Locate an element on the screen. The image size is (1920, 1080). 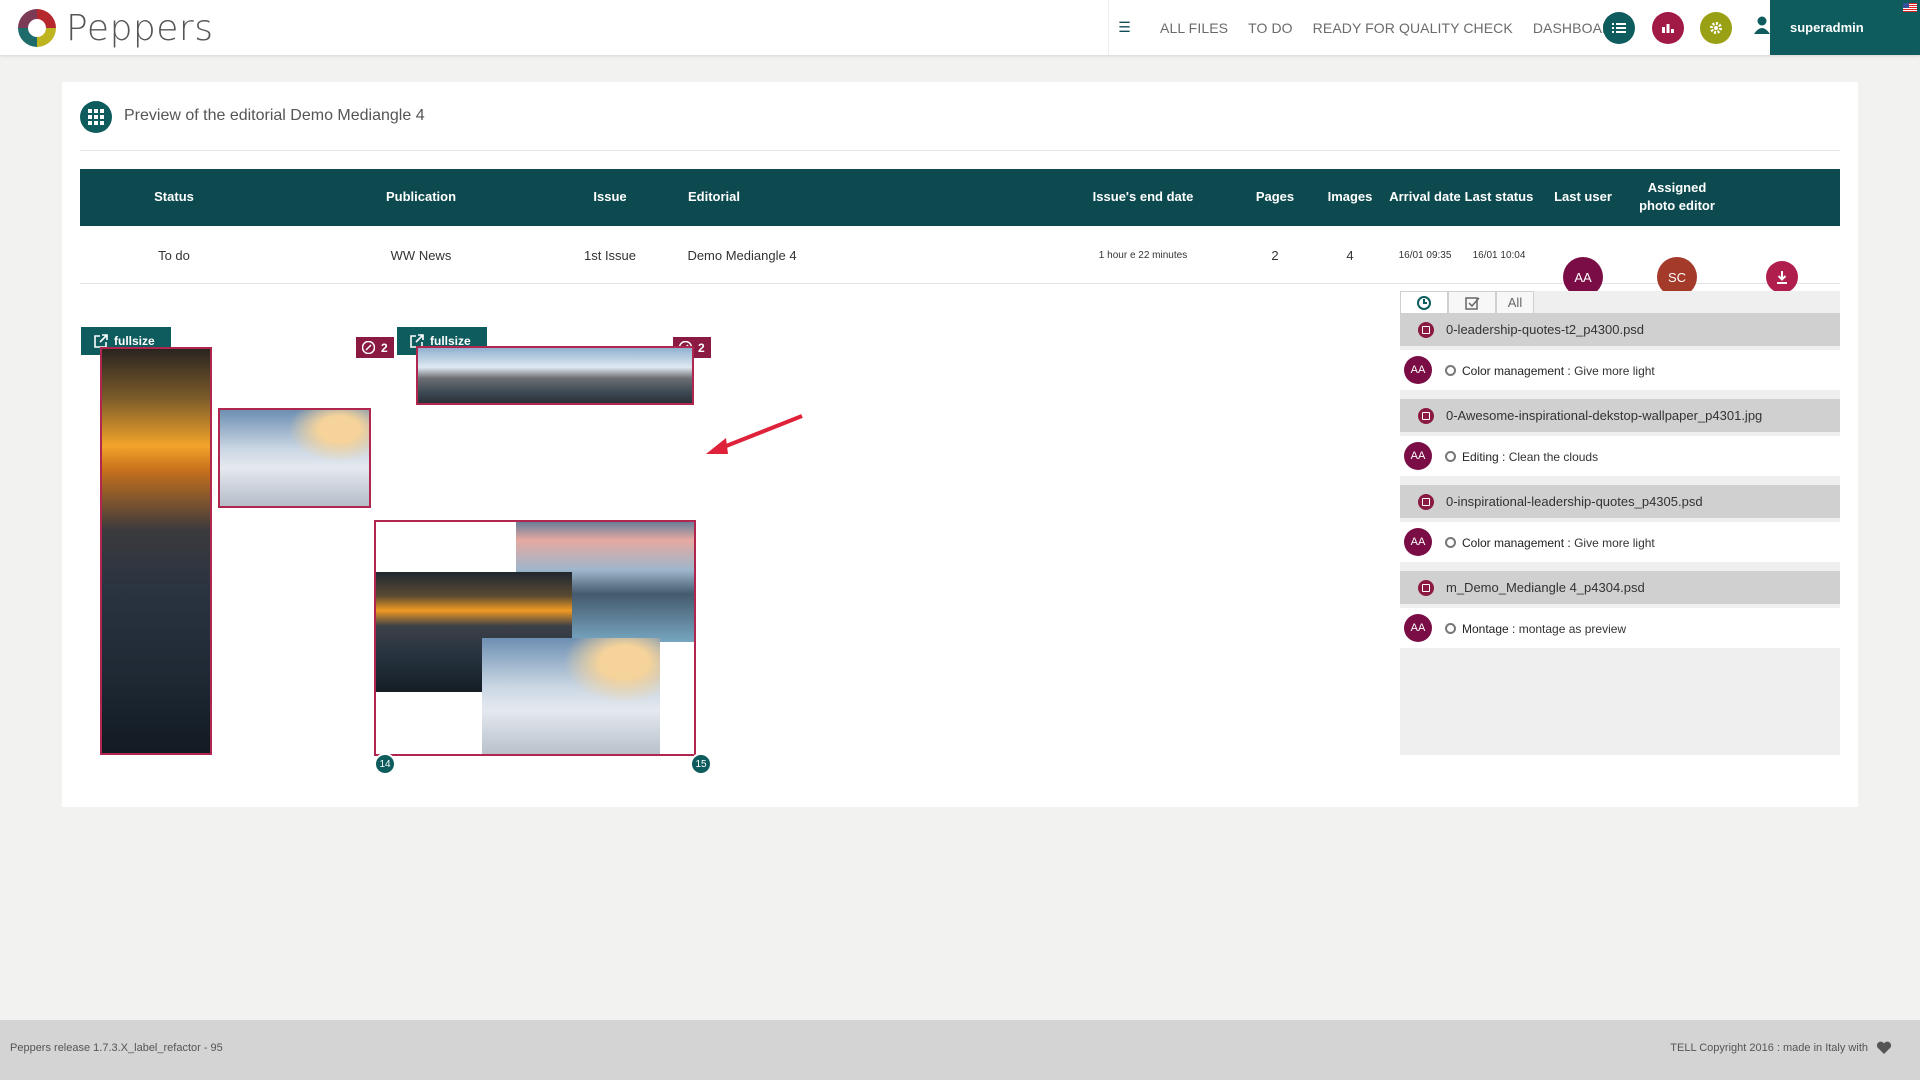
user-icon is located at coordinates (1762, 25).